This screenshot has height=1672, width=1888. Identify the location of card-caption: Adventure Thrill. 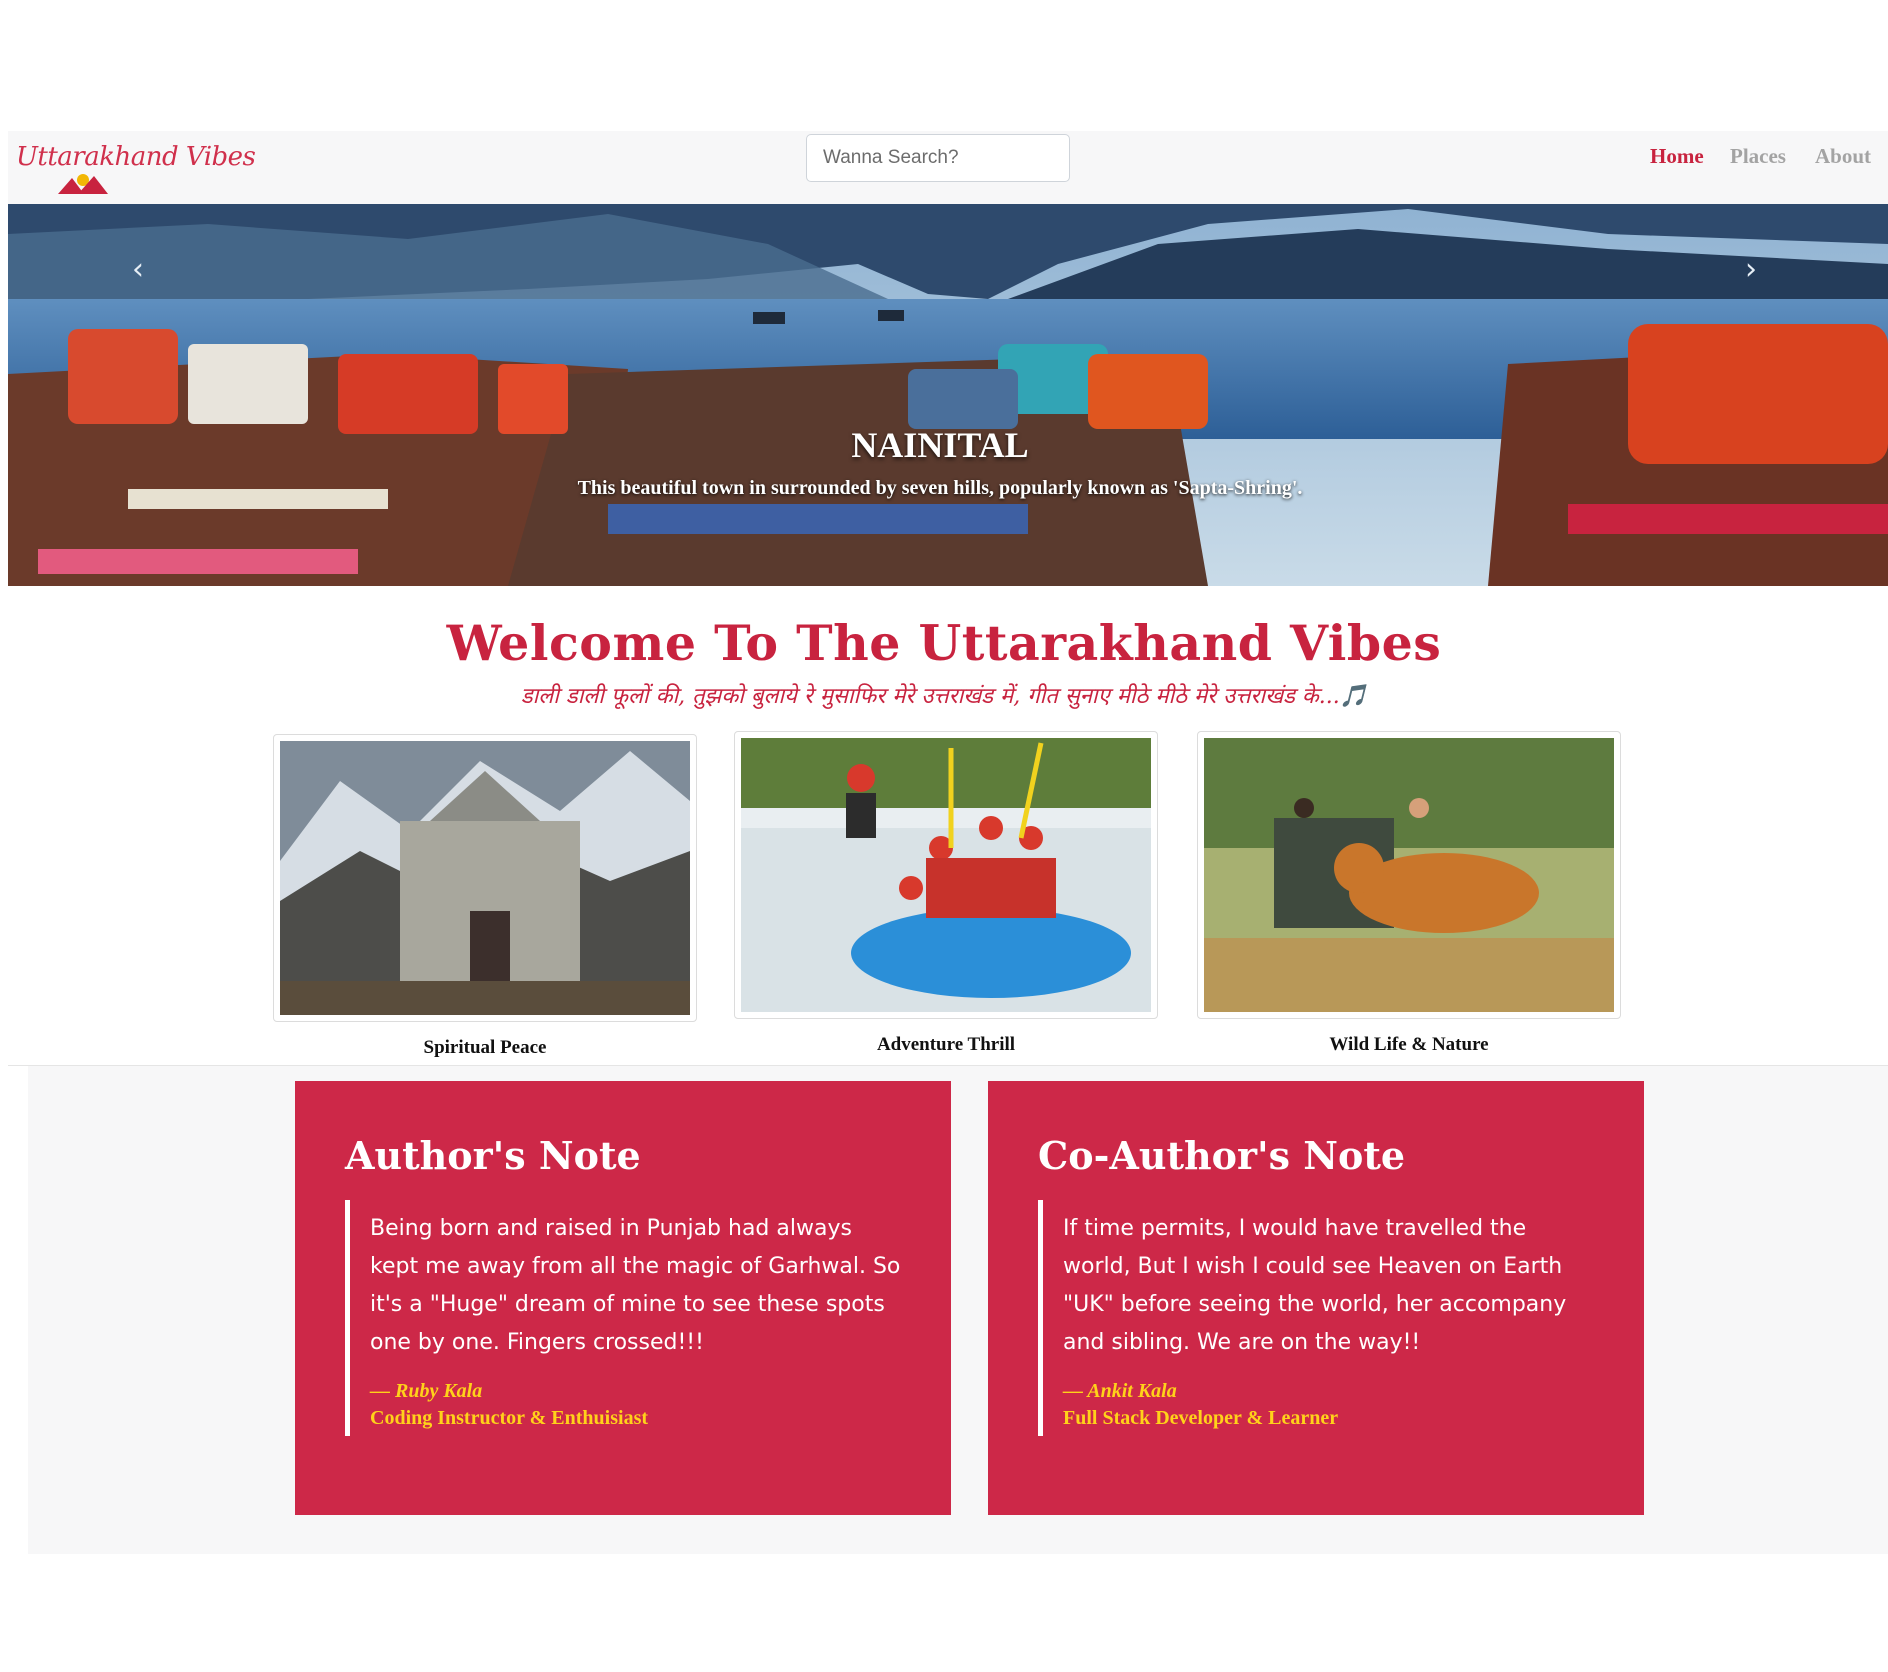
(946, 1044).